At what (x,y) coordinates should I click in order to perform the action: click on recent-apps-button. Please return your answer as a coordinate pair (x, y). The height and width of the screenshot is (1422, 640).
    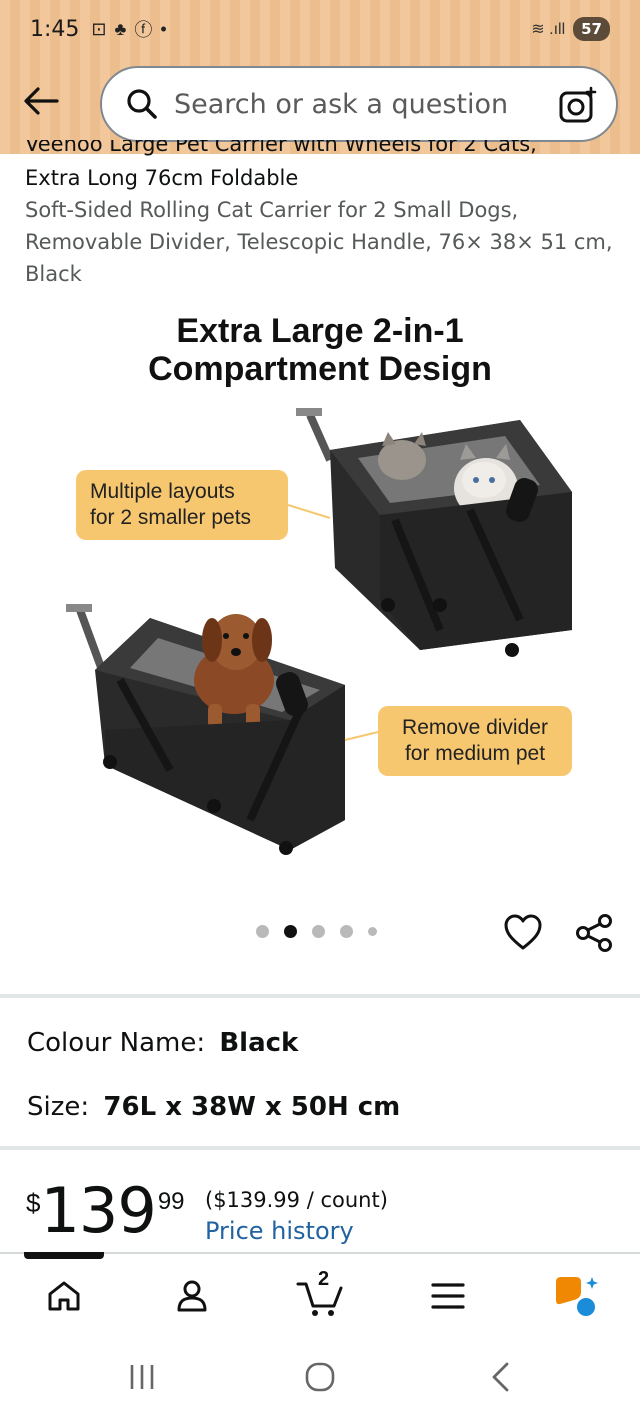
    Looking at the image, I should click on (142, 1377).